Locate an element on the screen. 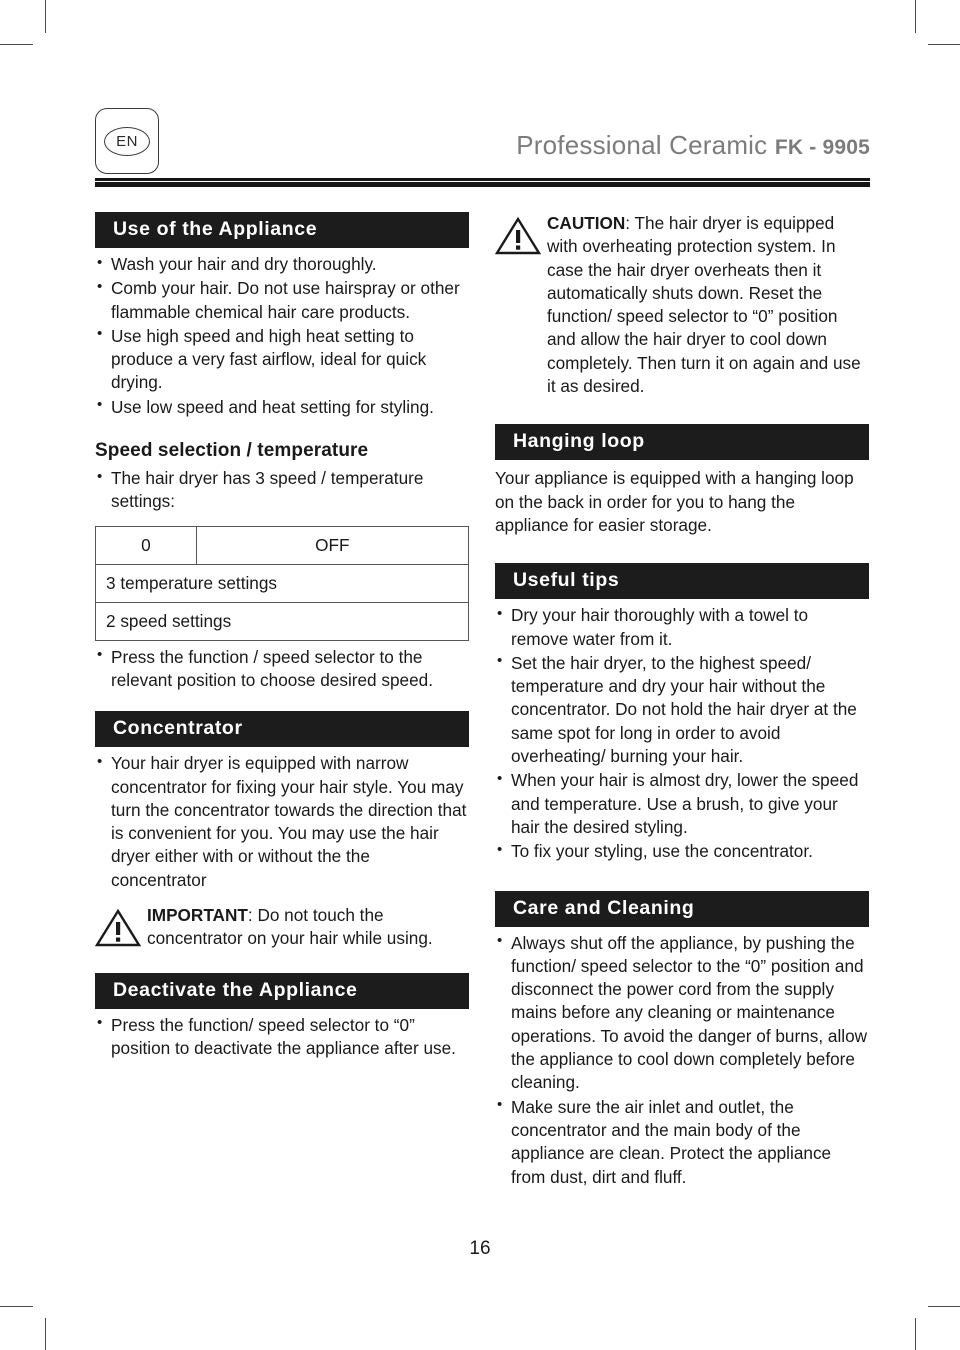 This screenshot has height=1350, width=960. language-badge: EN is located at coordinates (127, 141).